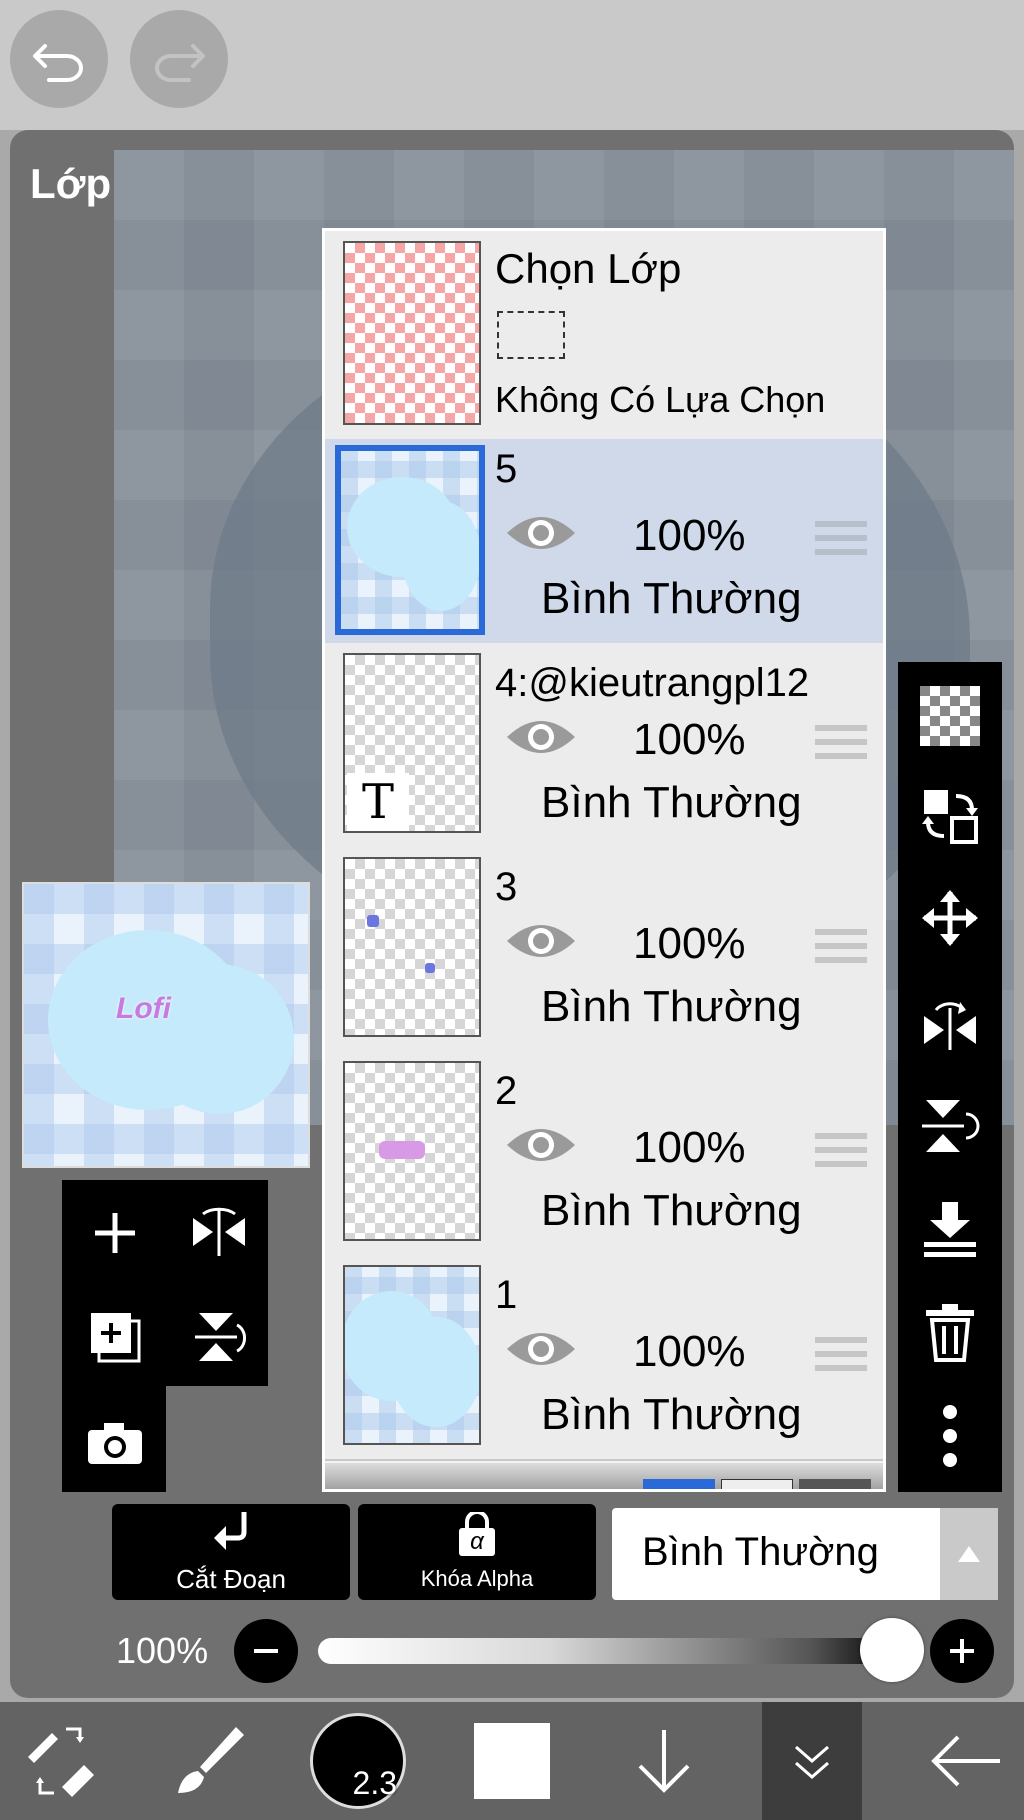  I want to click on swap-layer-button, so click(950, 816).